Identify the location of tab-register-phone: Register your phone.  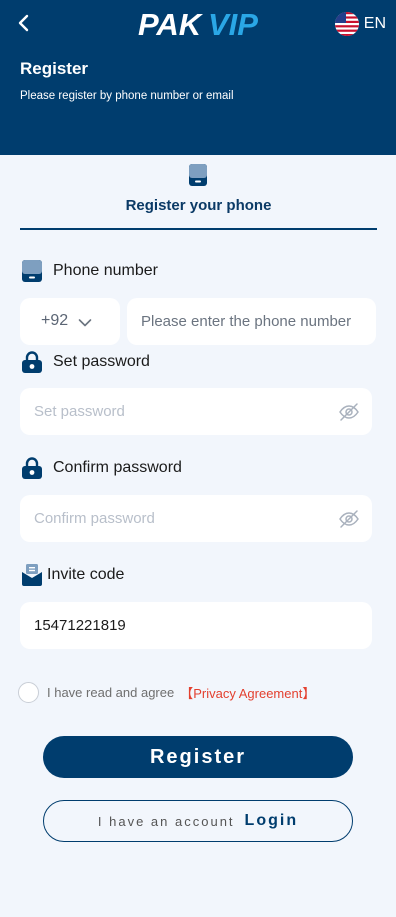
(198, 195).